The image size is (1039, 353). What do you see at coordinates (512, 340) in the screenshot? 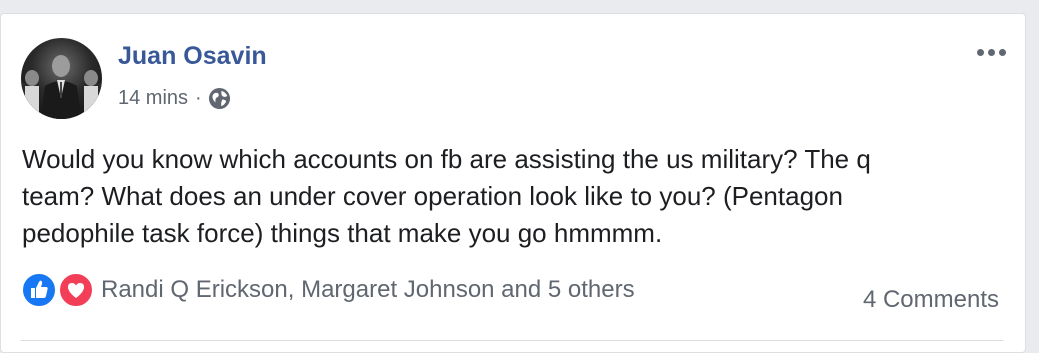
I see `divider` at bounding box center [512, 340].